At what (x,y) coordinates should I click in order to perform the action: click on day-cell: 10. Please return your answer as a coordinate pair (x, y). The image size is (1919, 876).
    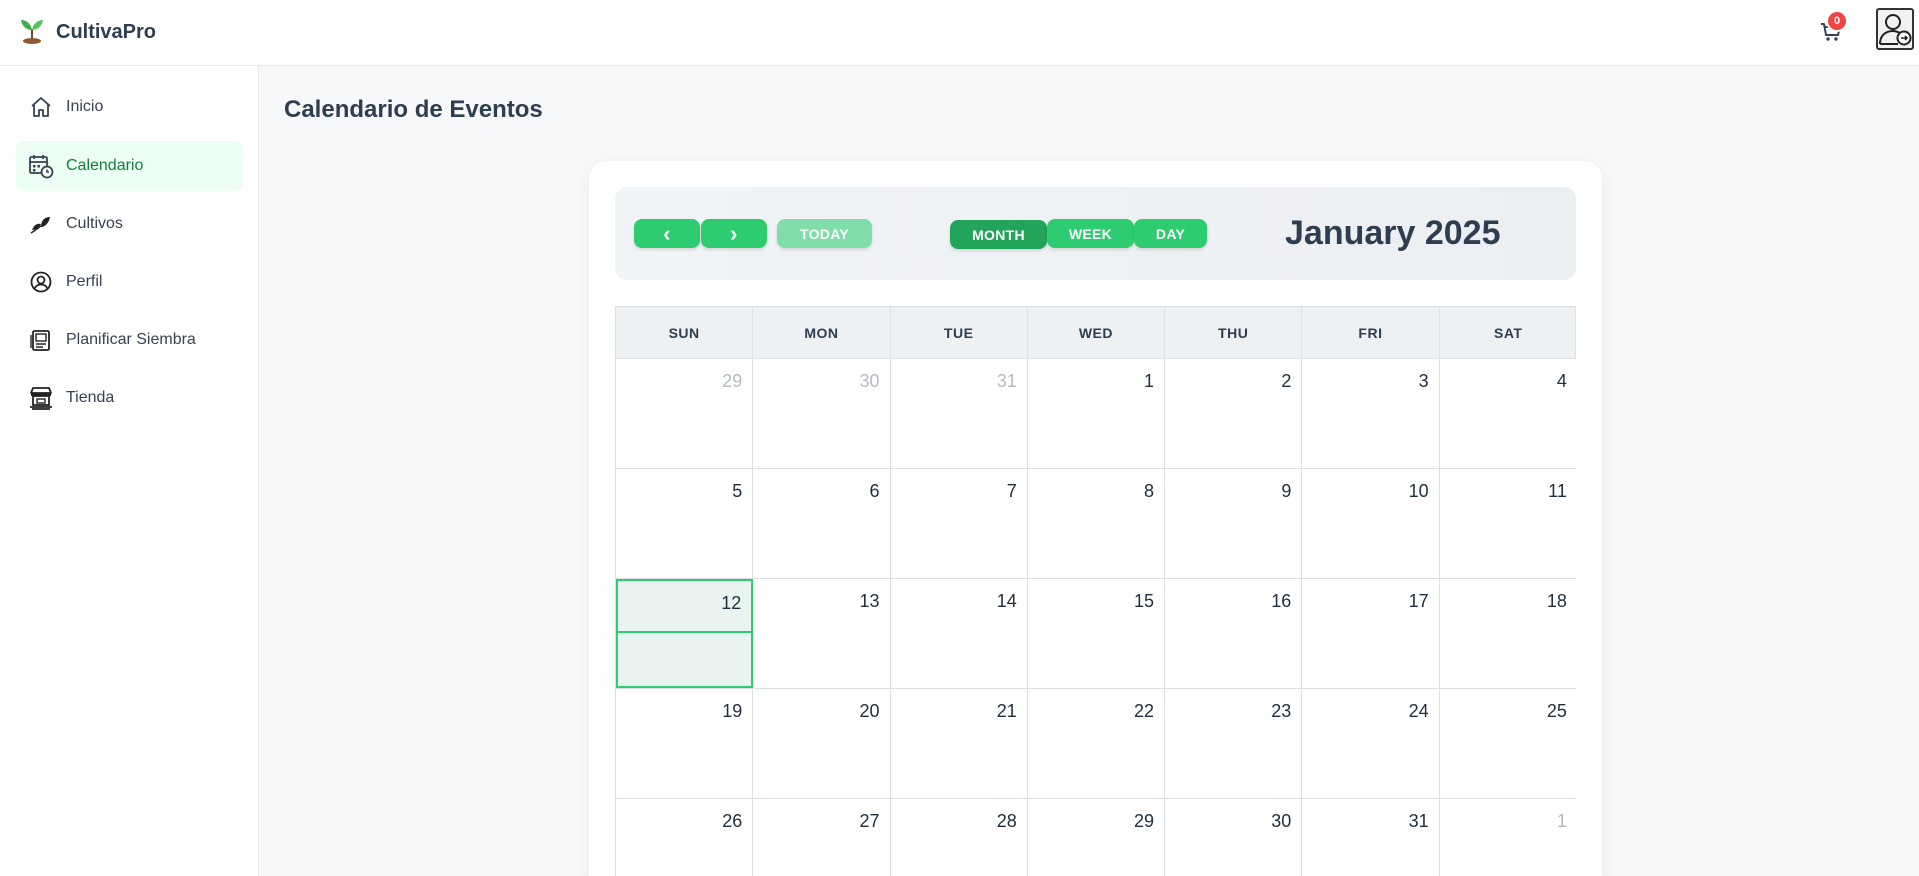
    Looking at the image, I should click on (1371, 523).